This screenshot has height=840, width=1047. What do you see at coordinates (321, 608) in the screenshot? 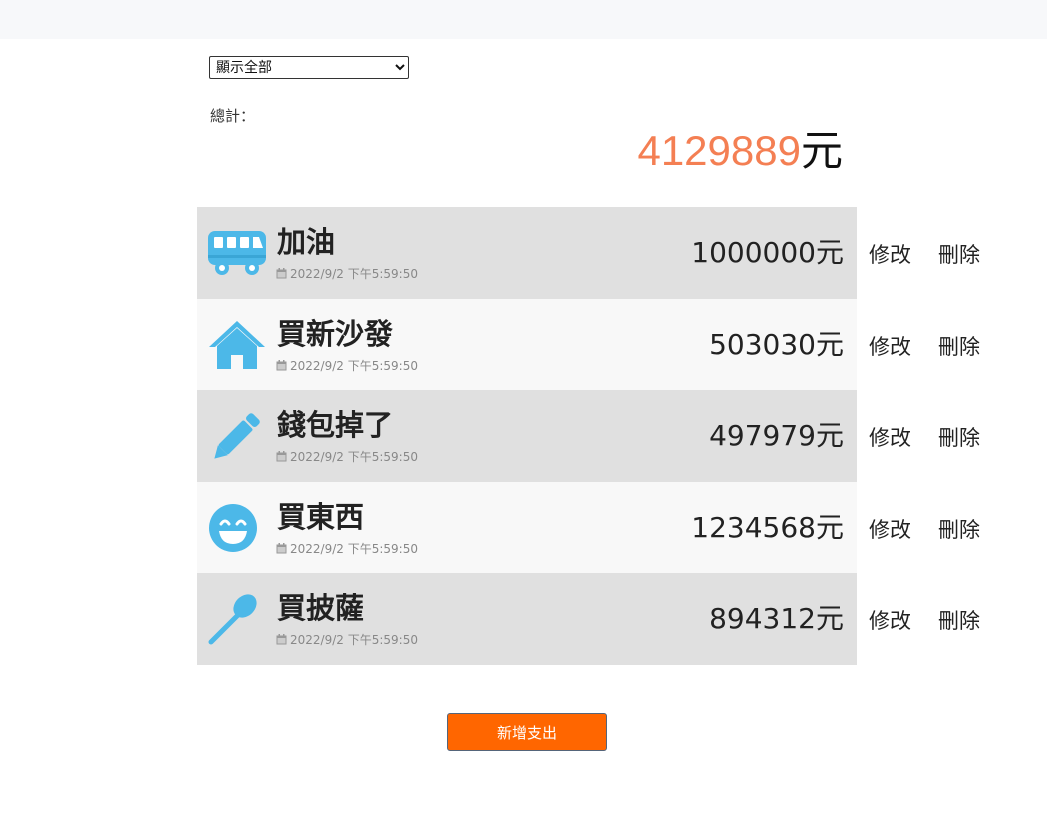
I see `expense-title: 買披薩` at bounding box center [321, 608].